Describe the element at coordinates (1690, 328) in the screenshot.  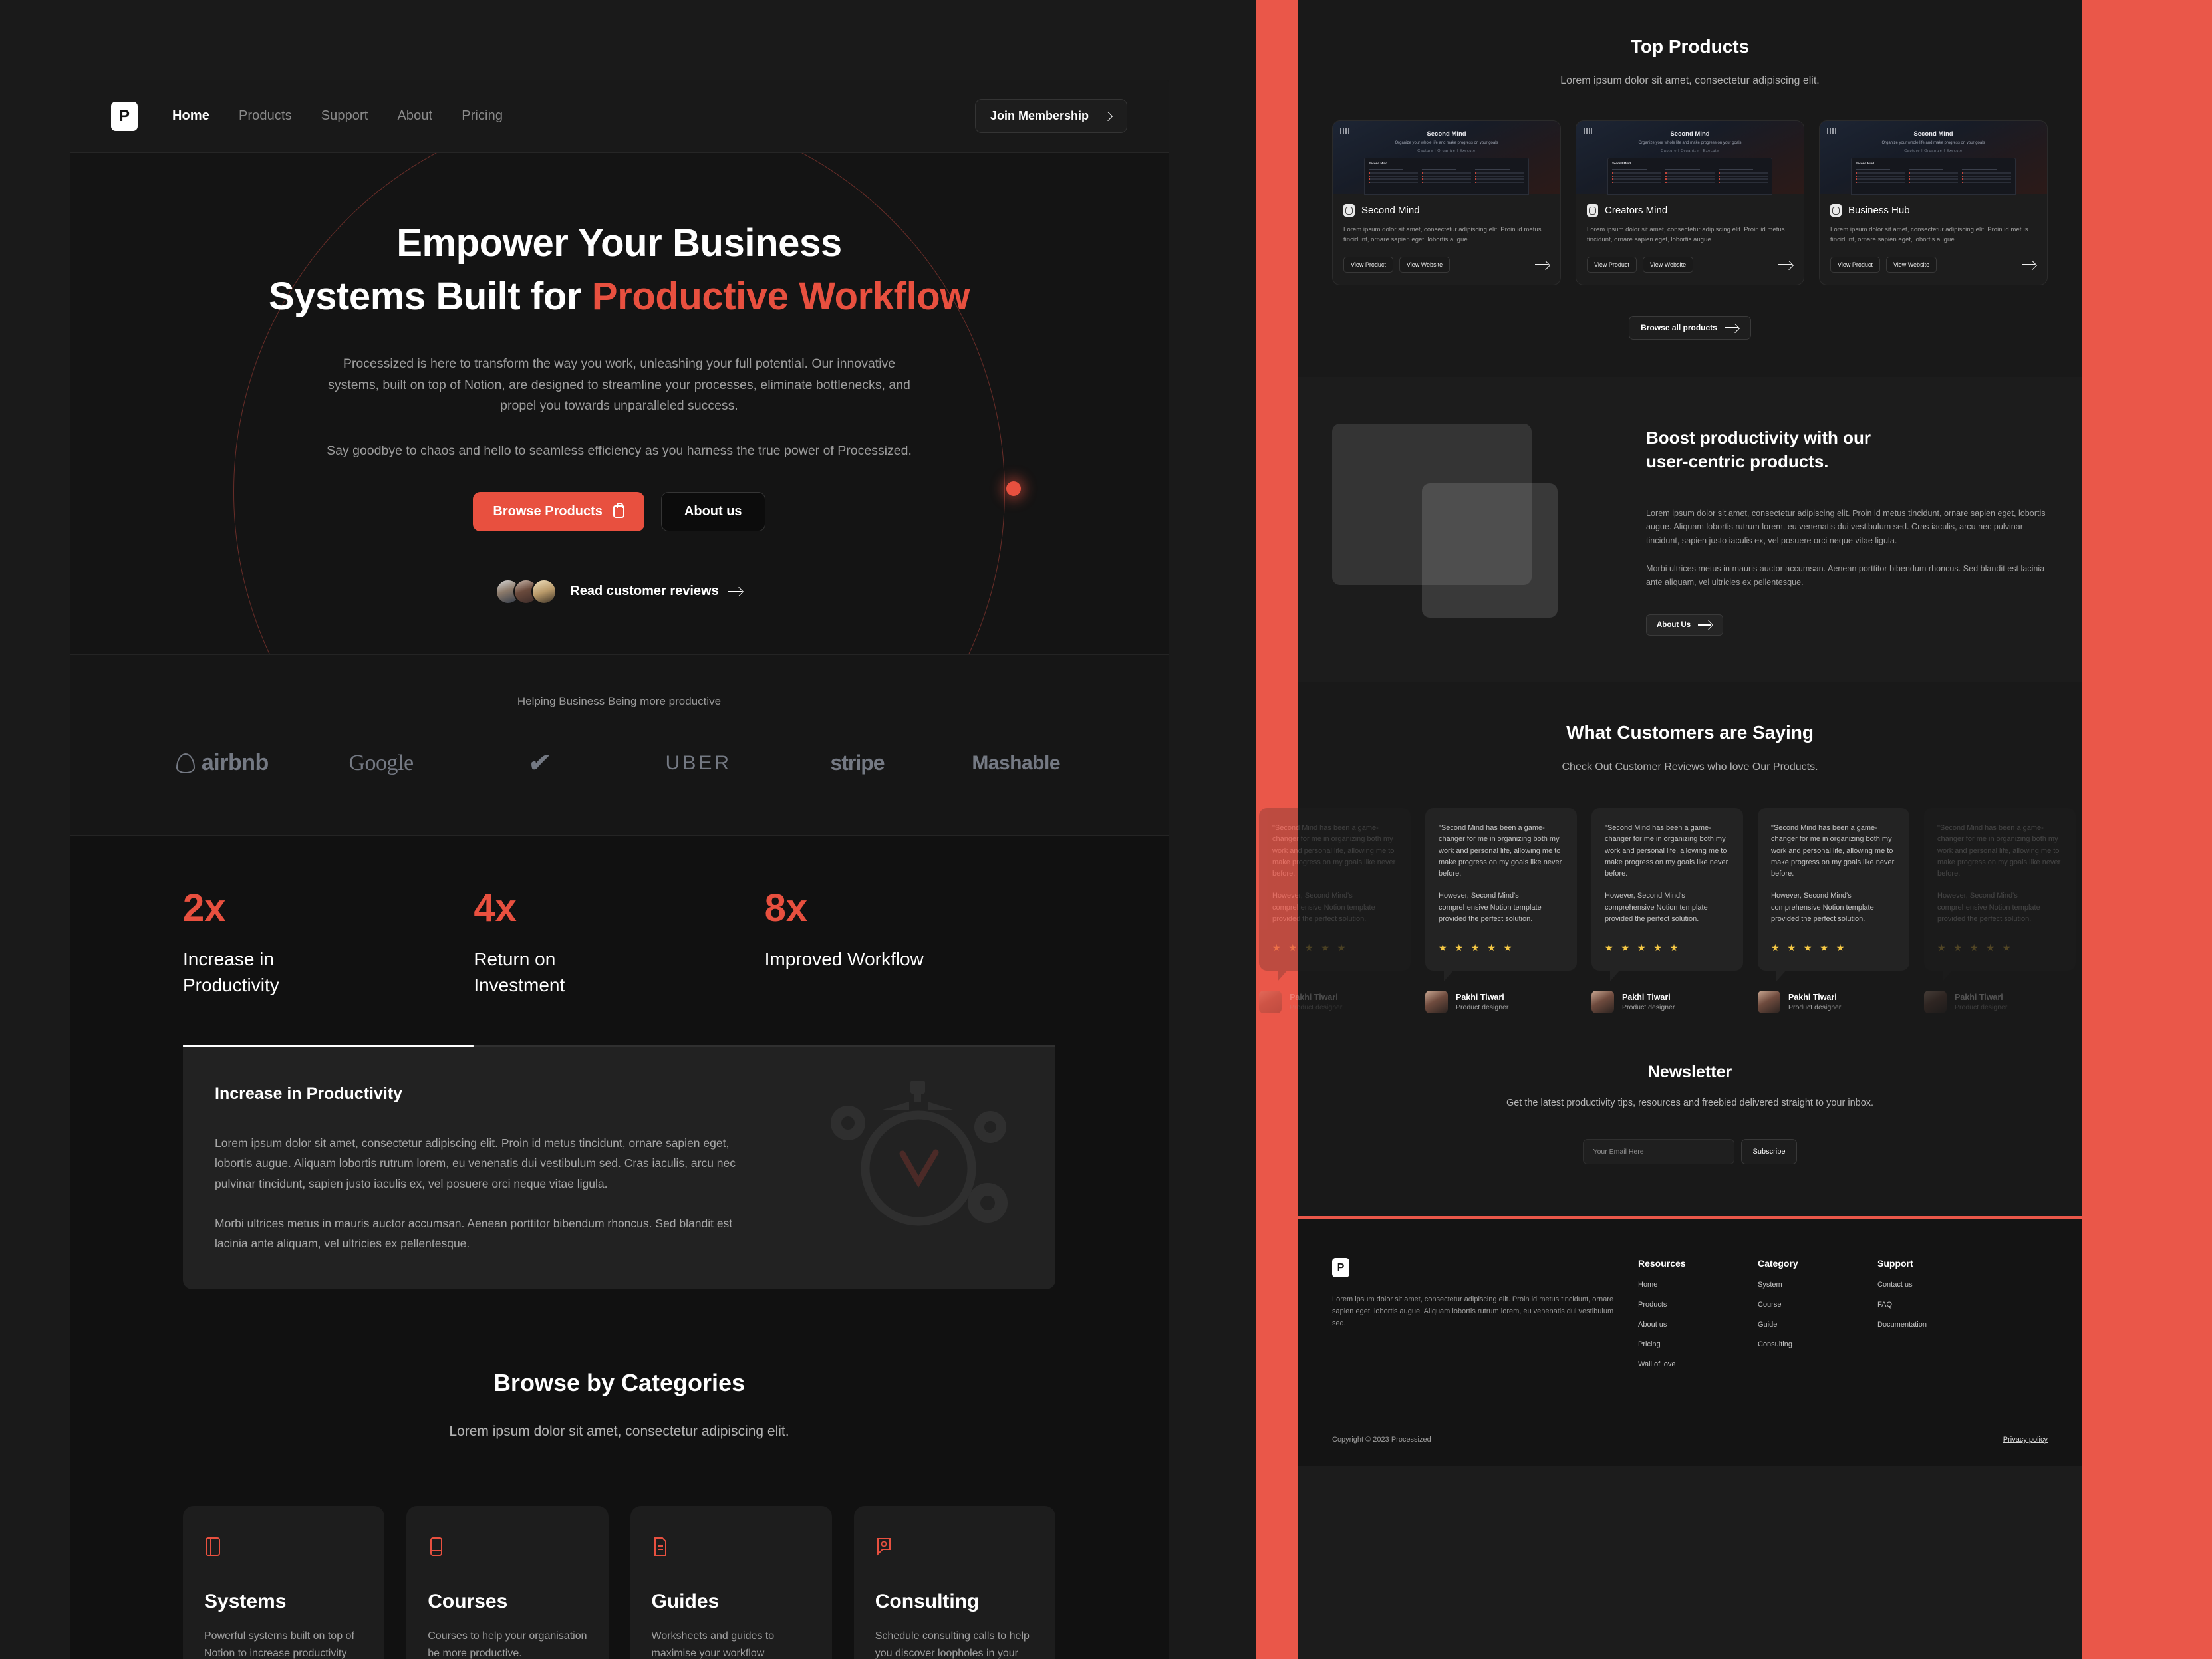
I see `browse-all-products-button: Browse all products` at that location.